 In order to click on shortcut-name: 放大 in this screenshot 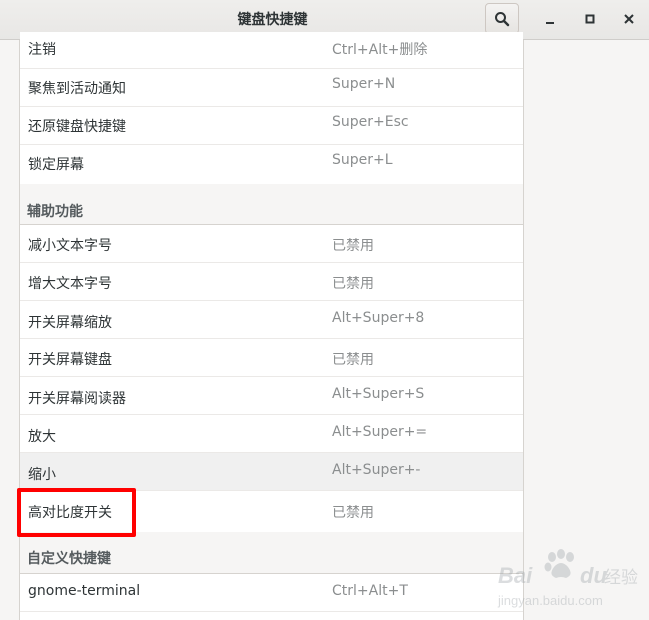, I will do `click(42, 437)`.